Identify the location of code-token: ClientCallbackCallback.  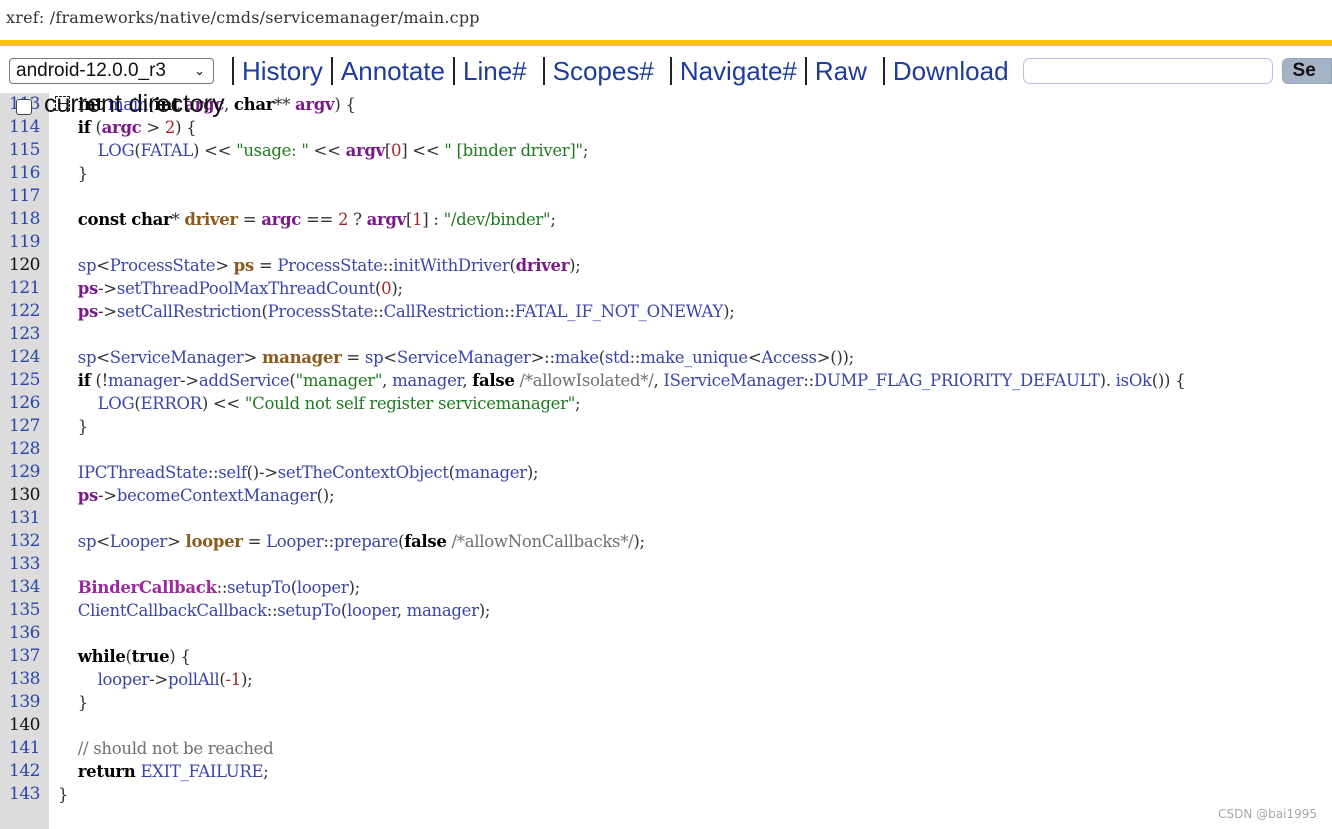
(172, 610).